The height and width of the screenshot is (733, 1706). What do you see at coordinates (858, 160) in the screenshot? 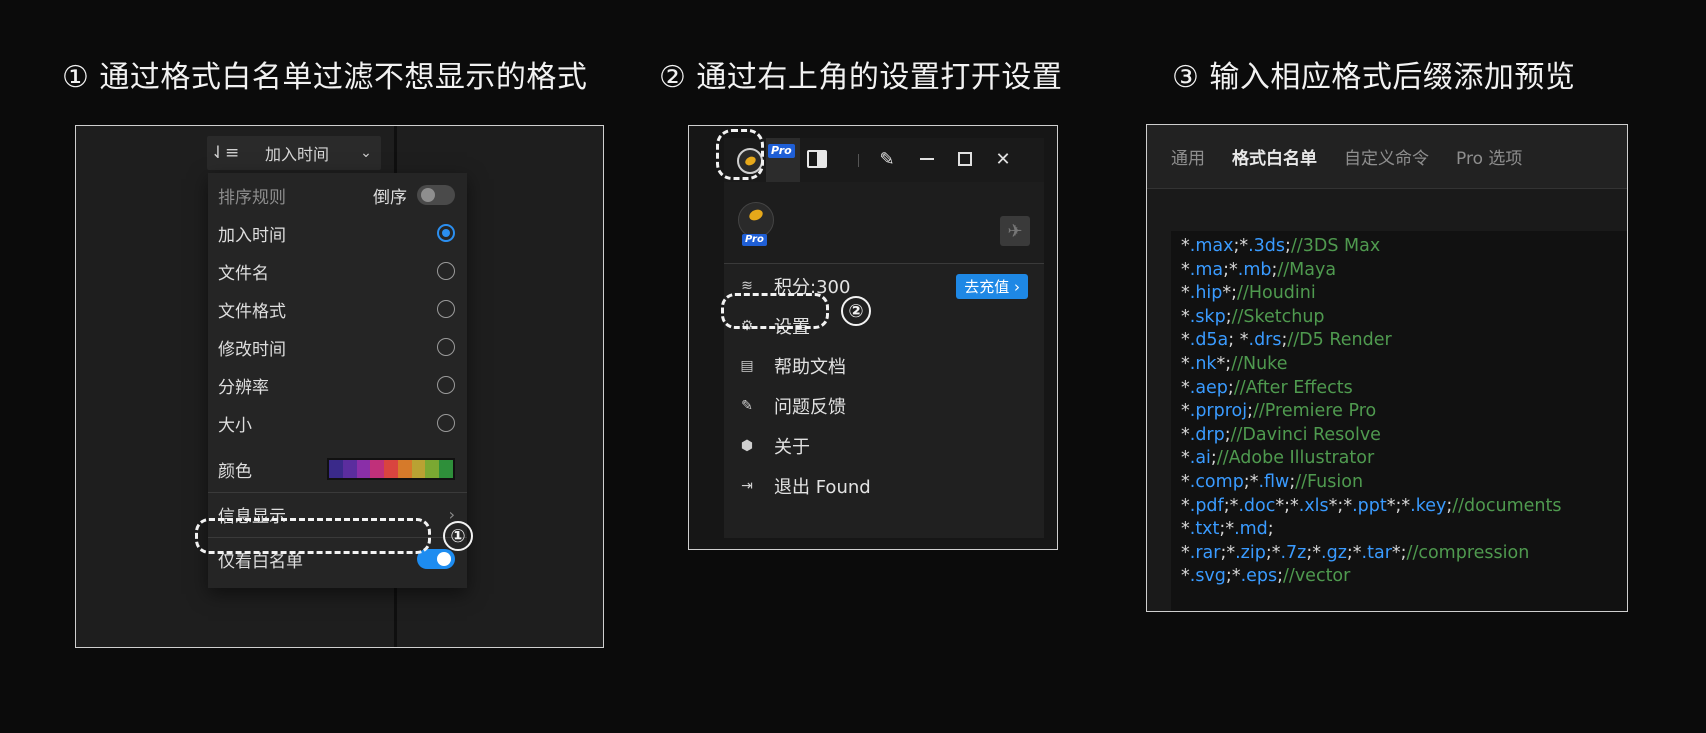
I see `toolbar-separator` at bounding box center [858, 160].